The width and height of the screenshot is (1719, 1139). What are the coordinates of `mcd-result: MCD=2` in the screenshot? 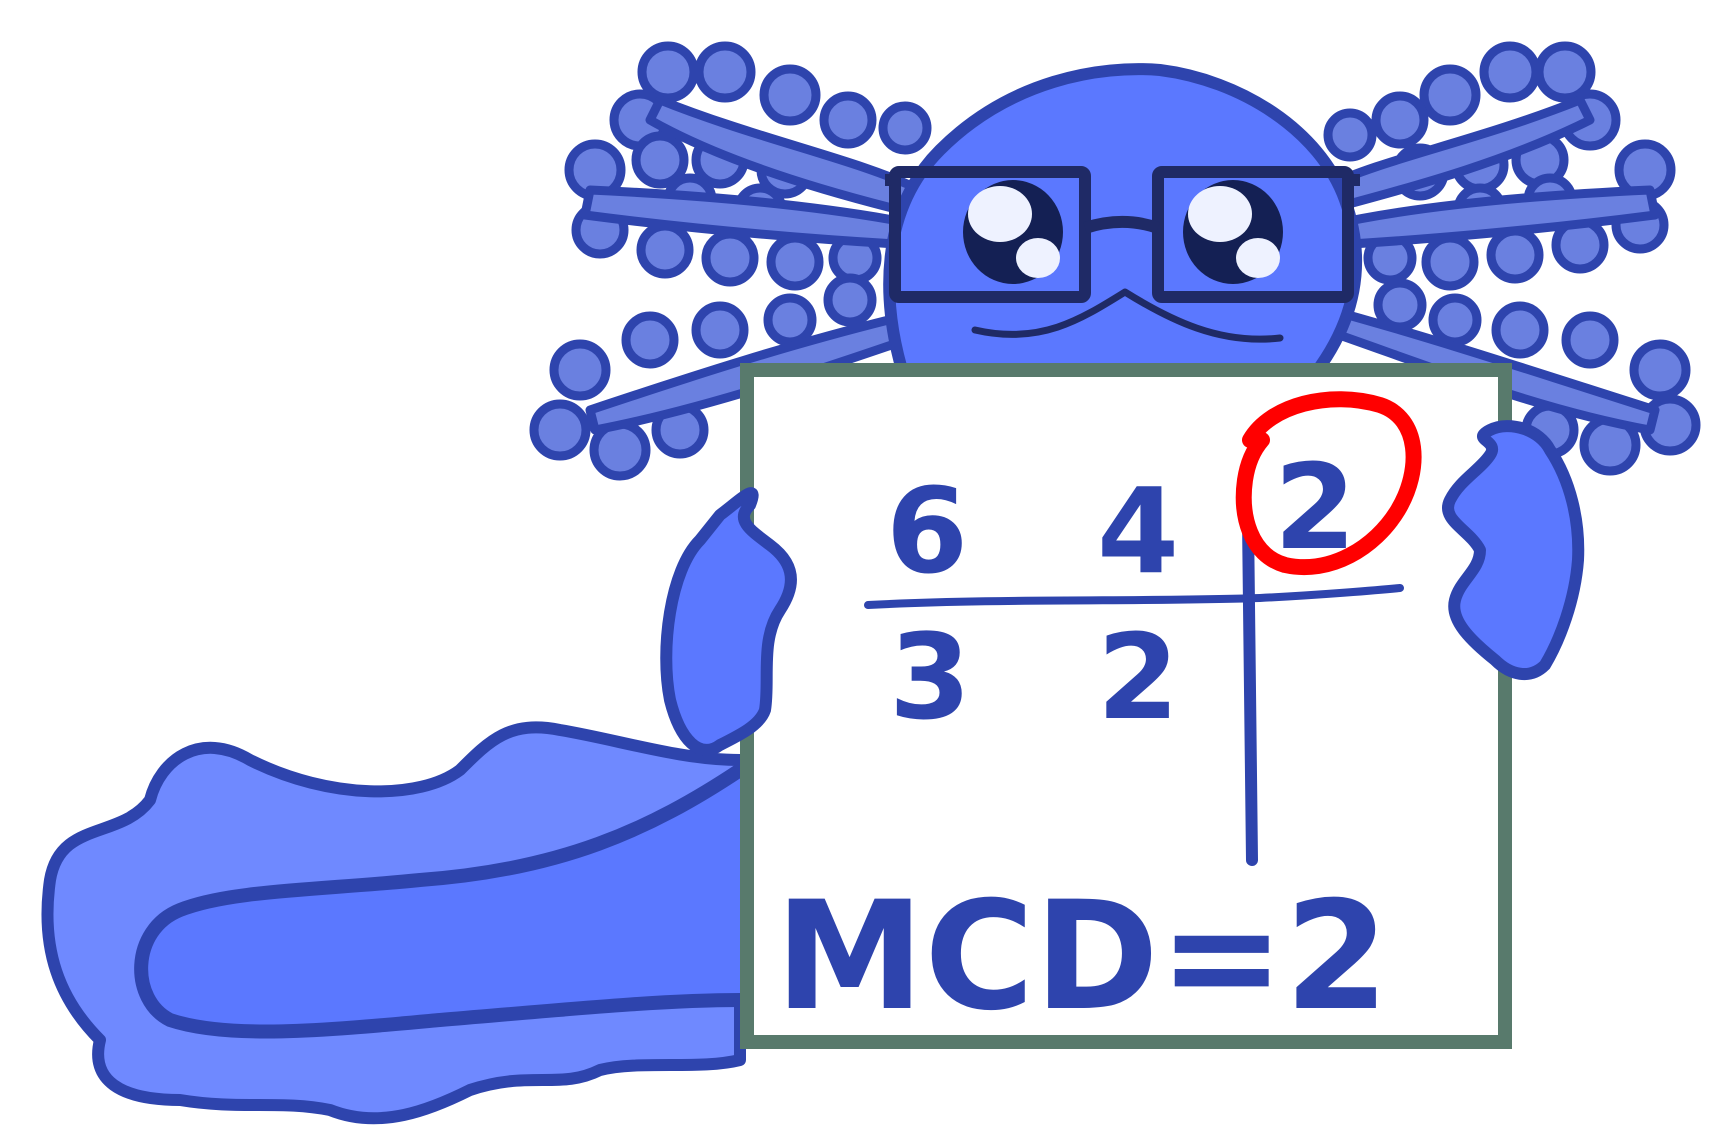 It's located at (1082, 957).